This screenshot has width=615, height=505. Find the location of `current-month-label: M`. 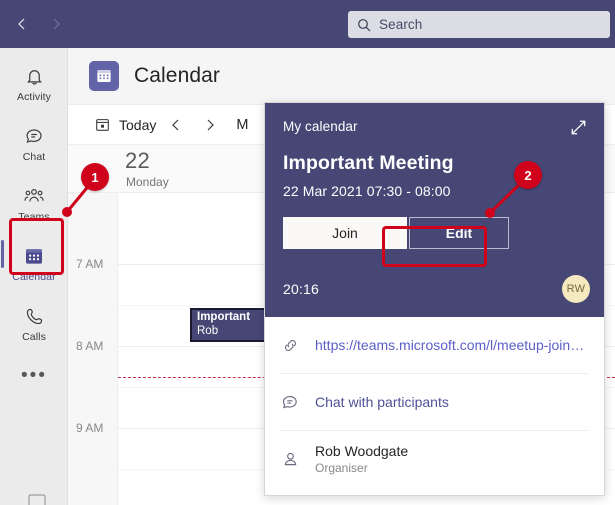

current-month-label: M is located at coordinates (242, 124).